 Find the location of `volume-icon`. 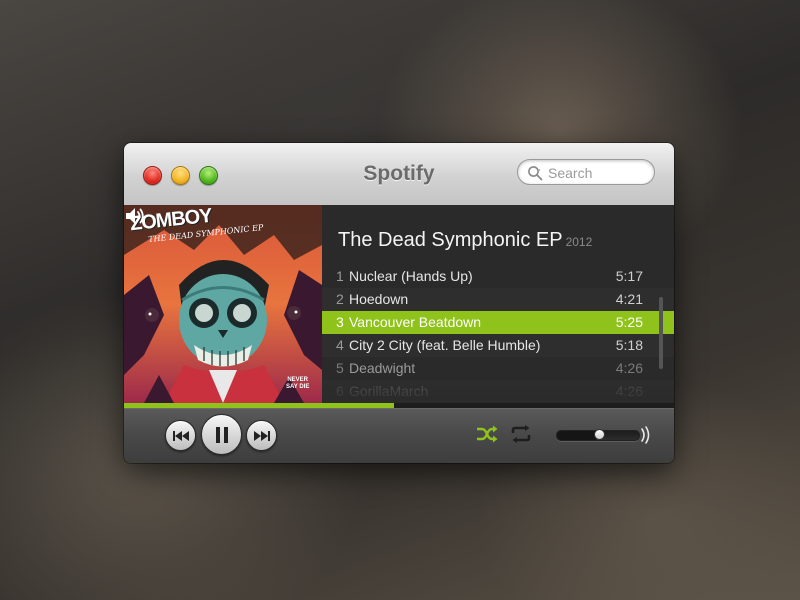

volume-icon is located at coordinates (645, 435).